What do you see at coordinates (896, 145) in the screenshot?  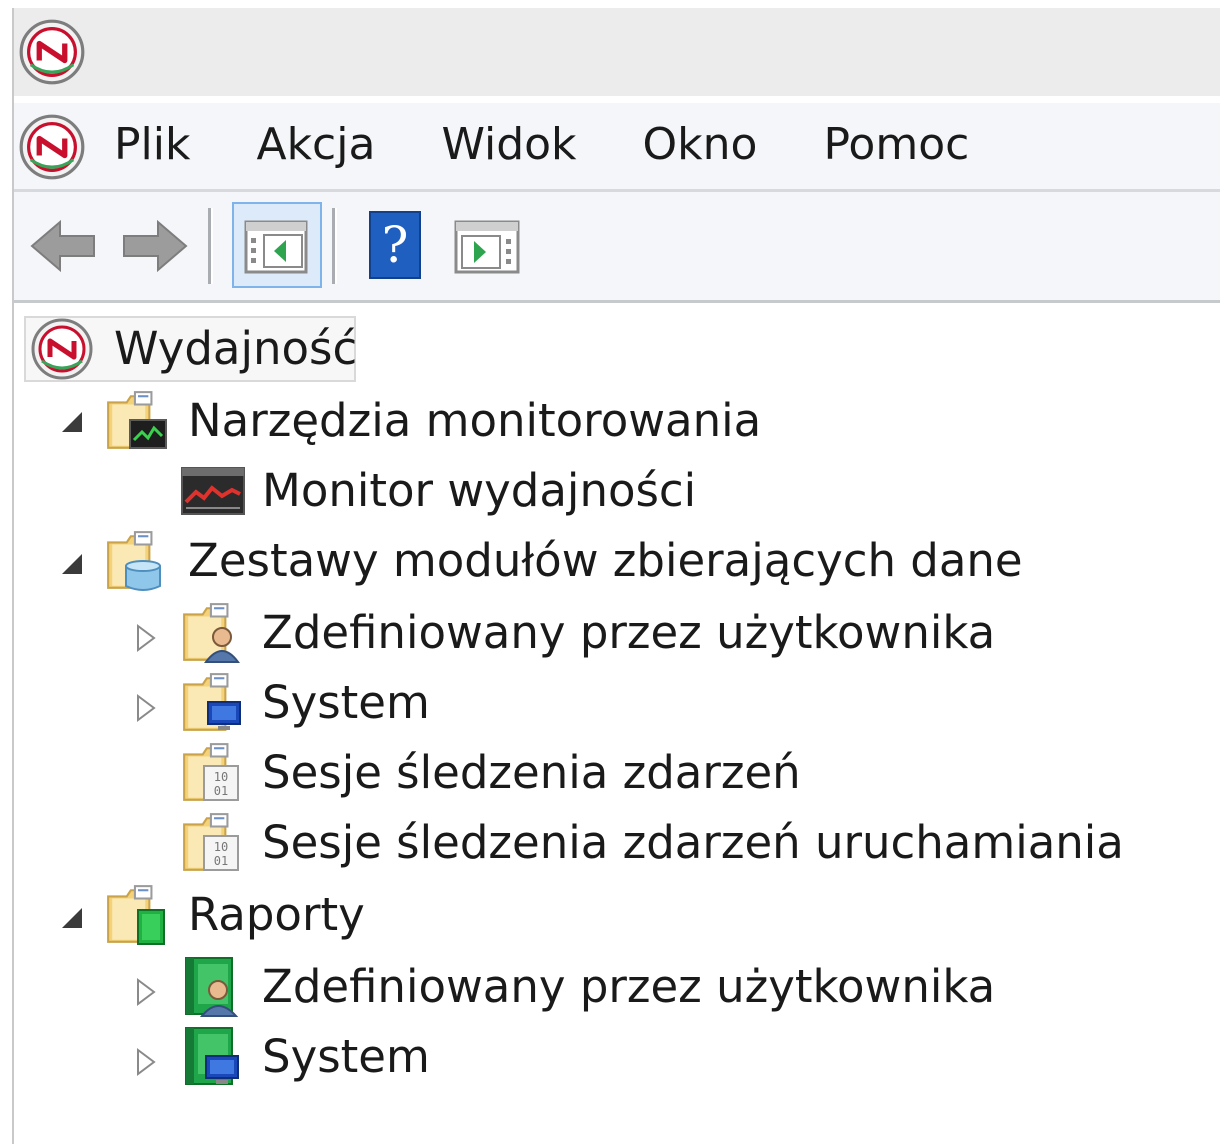 I see `menu-pomoc: Pomoc` at bounding box center [896, 145].